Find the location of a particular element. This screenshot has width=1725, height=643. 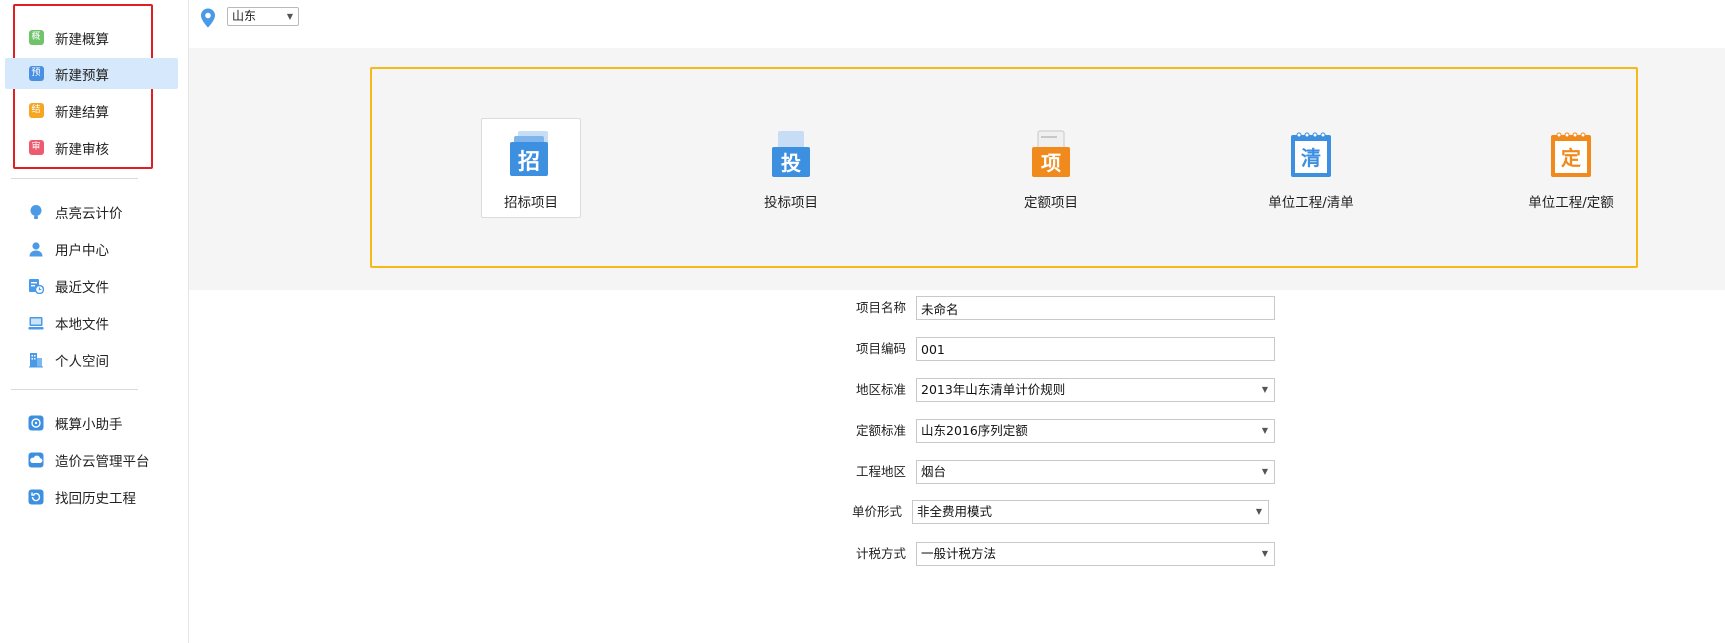

sidebar-item-new-settlement: 结 新建结算 is located at coordinates (91, 110).